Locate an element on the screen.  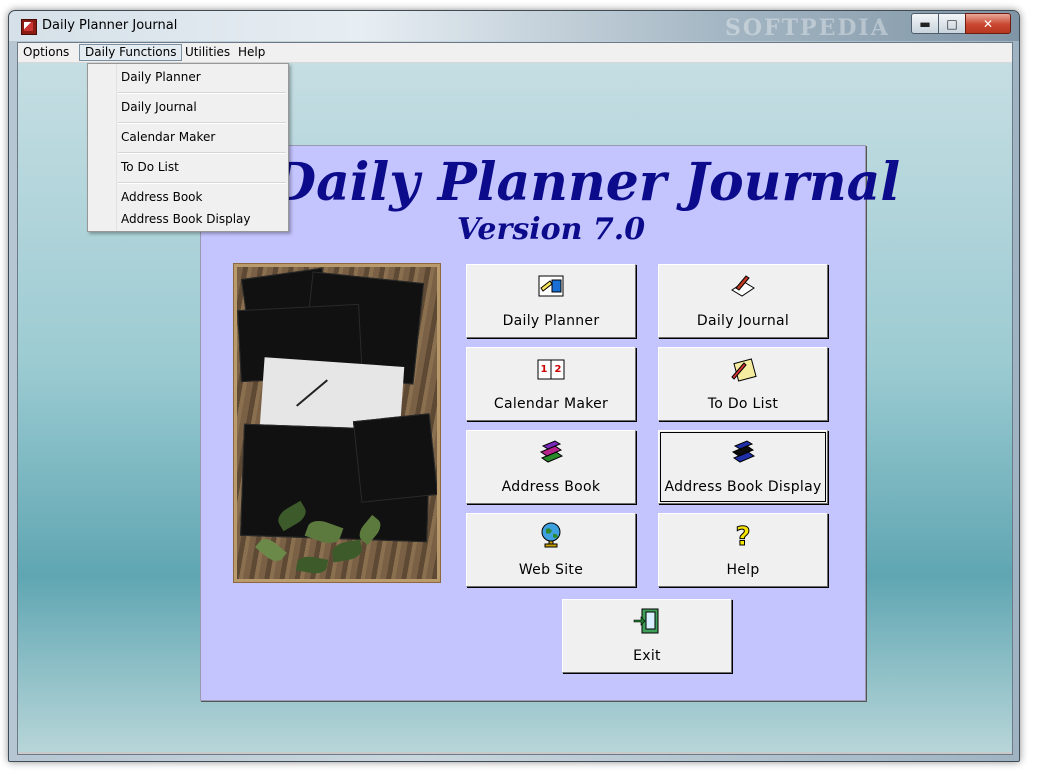
menu-options: Options is located at coordinates (46, 52).